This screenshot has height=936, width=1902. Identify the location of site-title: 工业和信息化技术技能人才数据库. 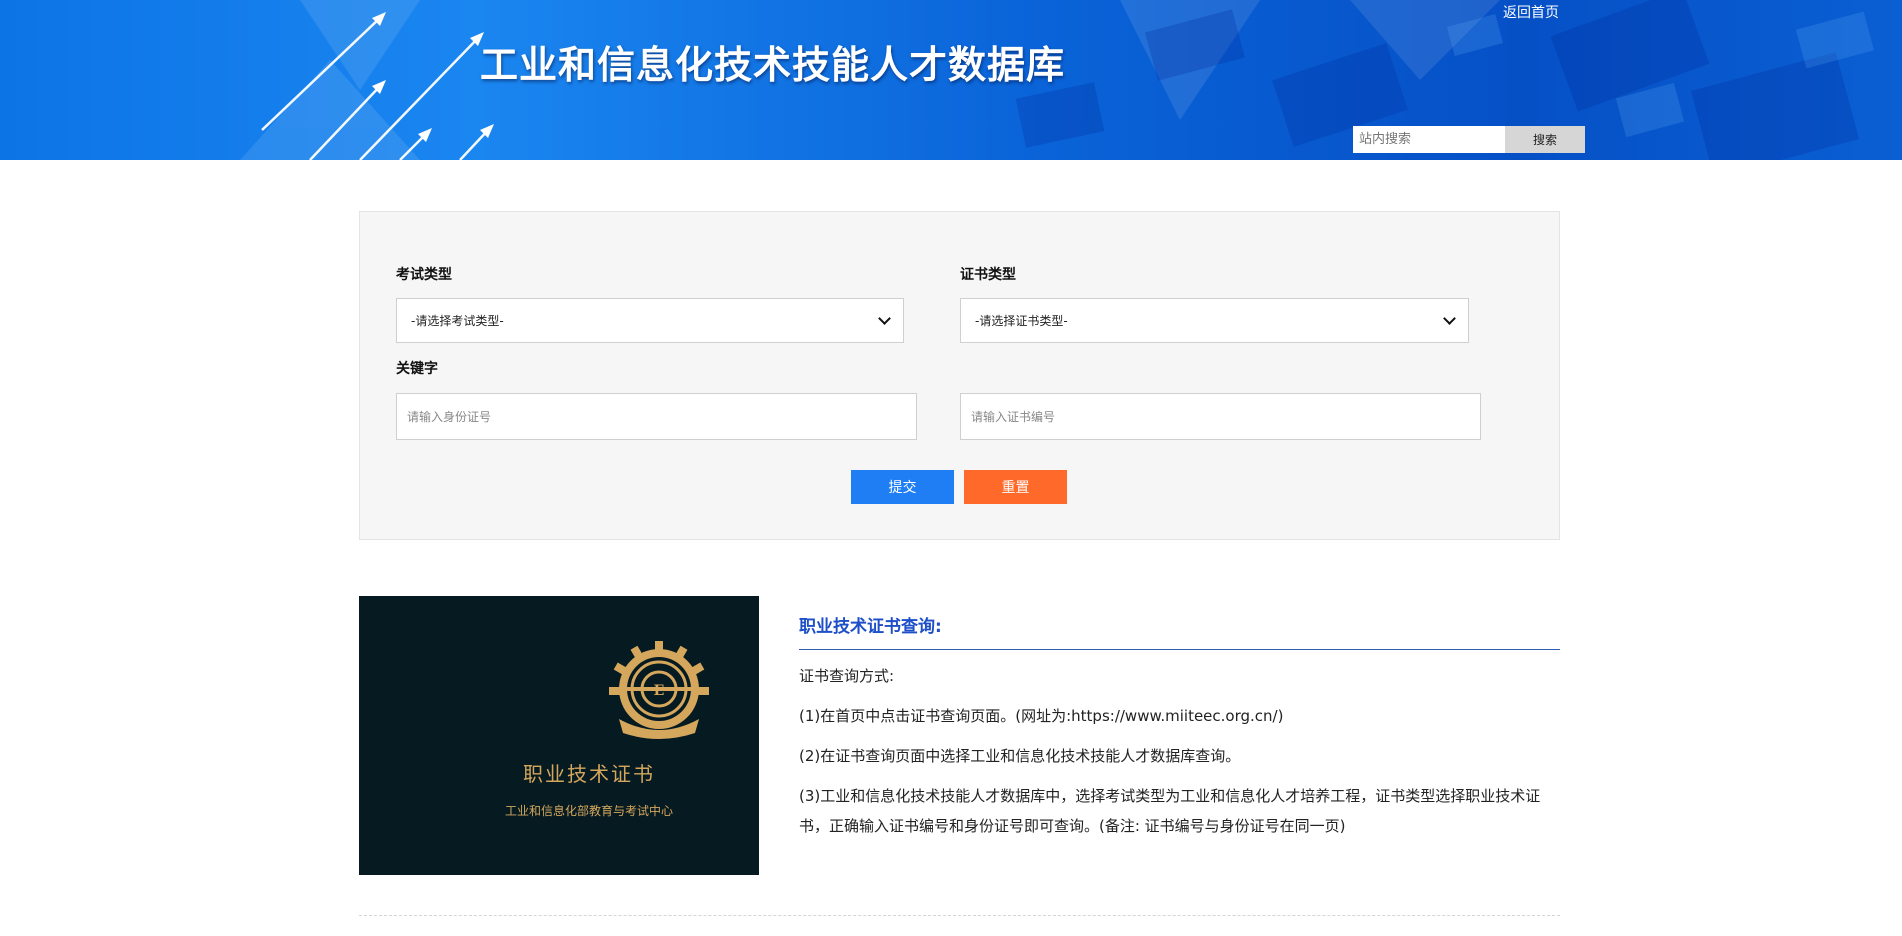
(773, 65).